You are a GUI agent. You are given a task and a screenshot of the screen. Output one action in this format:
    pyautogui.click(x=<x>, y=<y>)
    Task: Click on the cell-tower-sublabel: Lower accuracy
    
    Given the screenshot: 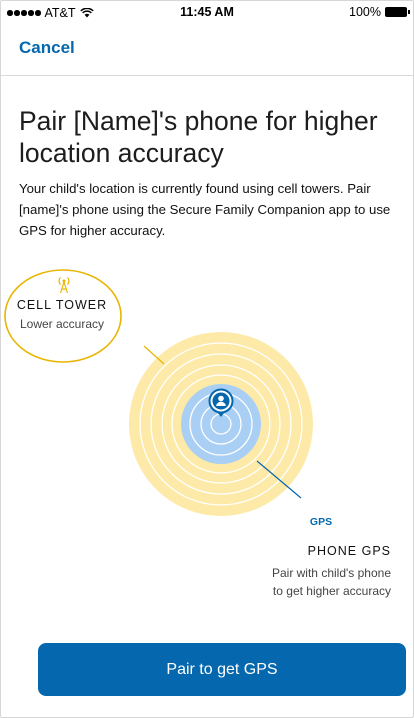 What is the action you would take?
    pyautogui.click(x=62, y=324)
    